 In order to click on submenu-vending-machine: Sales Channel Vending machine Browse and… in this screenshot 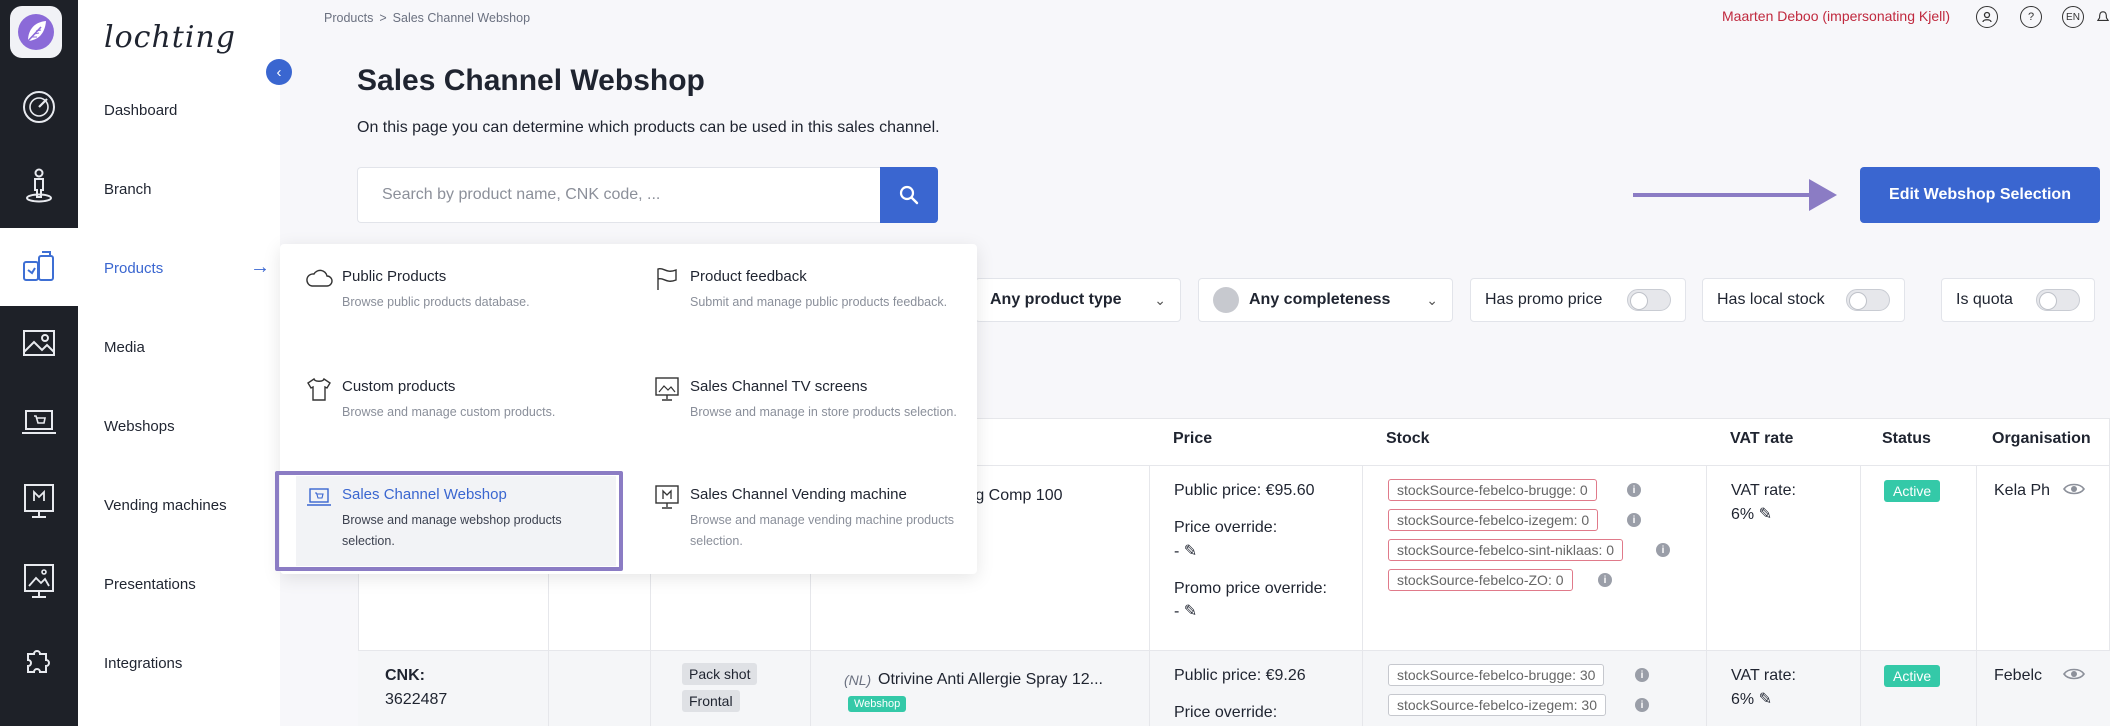, I will do `click(804, 521)`.